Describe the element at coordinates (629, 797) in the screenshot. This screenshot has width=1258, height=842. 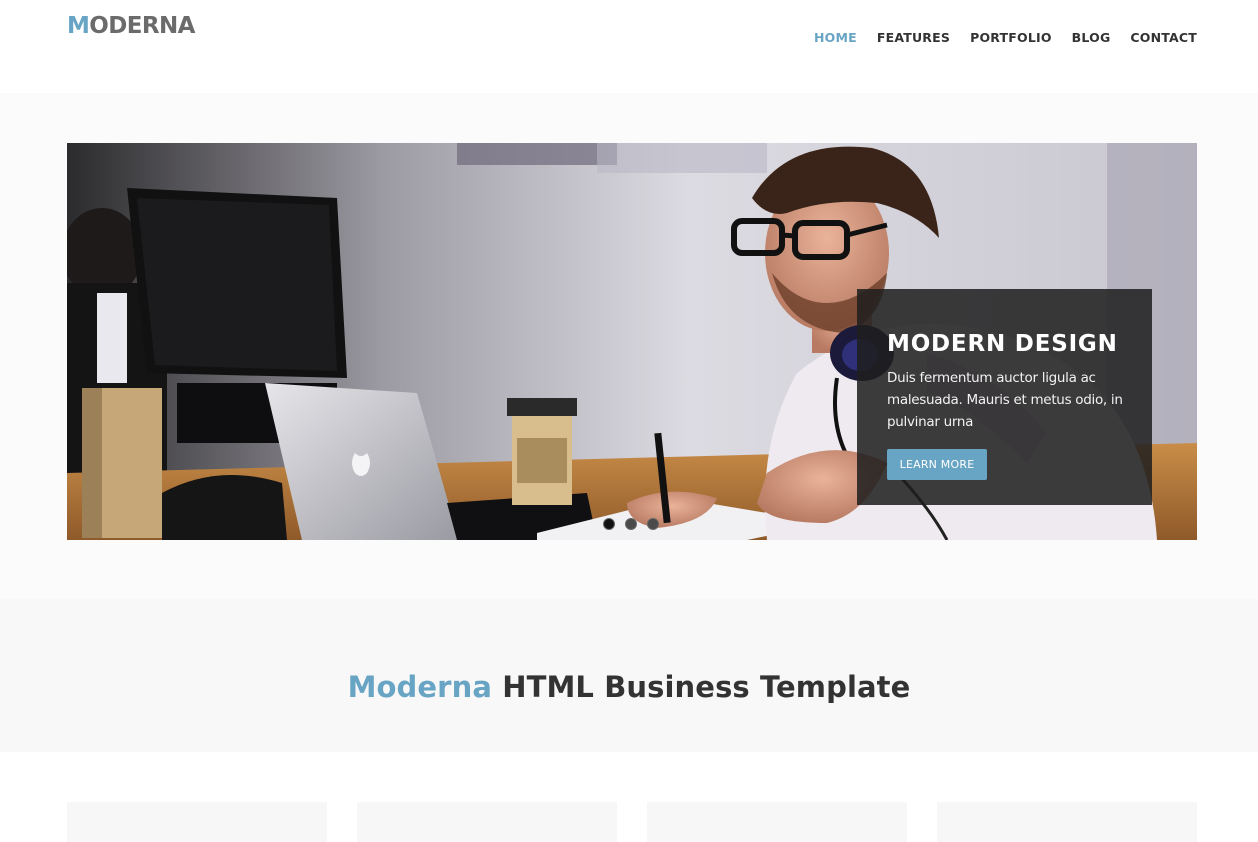
I see `features-section` at that location.